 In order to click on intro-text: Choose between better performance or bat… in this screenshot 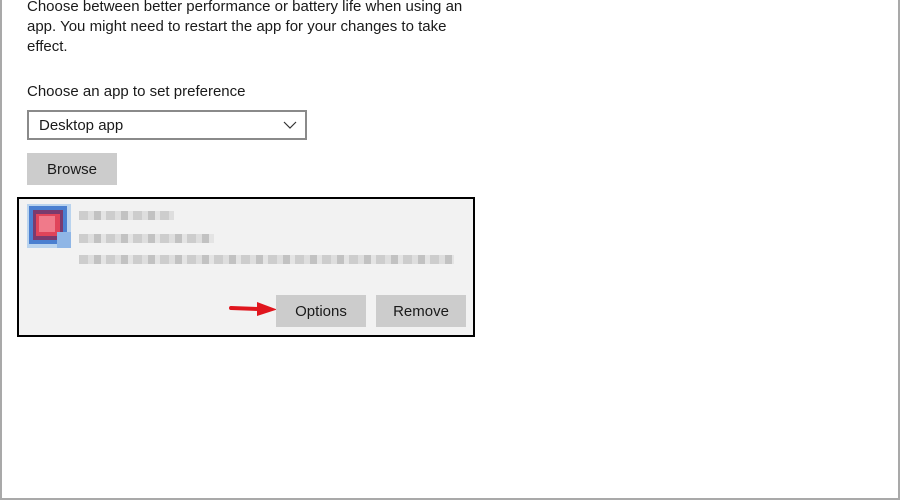, I will do `click(245, 27)`.